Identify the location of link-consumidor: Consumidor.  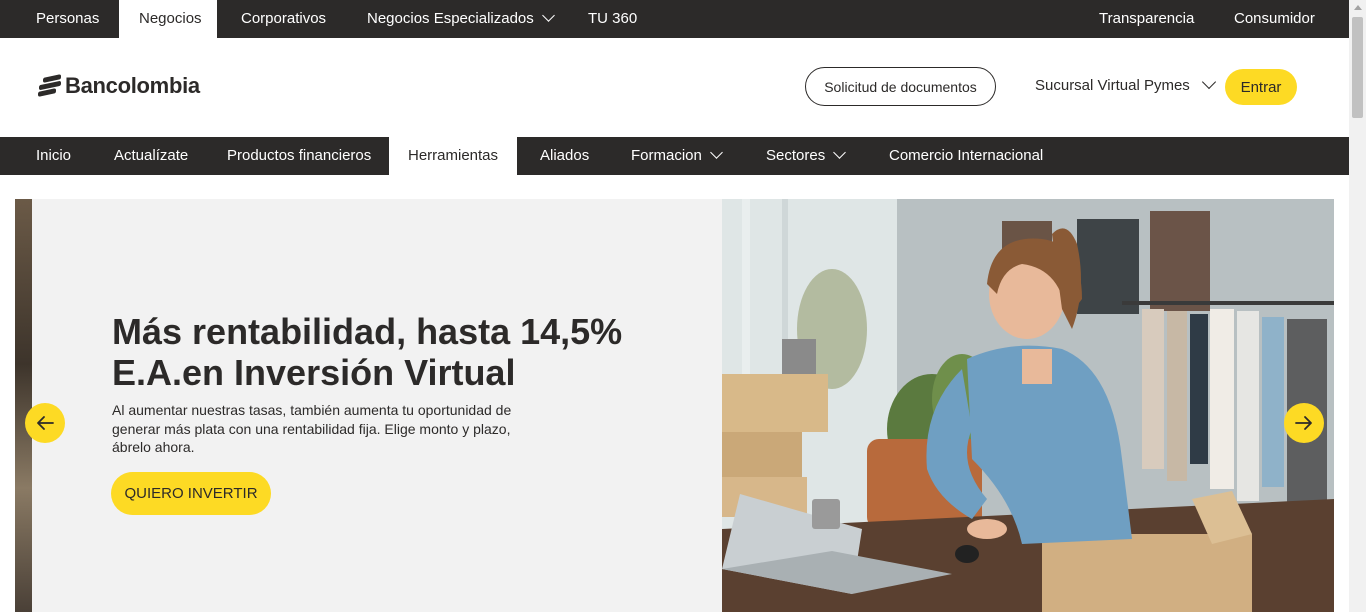
(1274, 19).